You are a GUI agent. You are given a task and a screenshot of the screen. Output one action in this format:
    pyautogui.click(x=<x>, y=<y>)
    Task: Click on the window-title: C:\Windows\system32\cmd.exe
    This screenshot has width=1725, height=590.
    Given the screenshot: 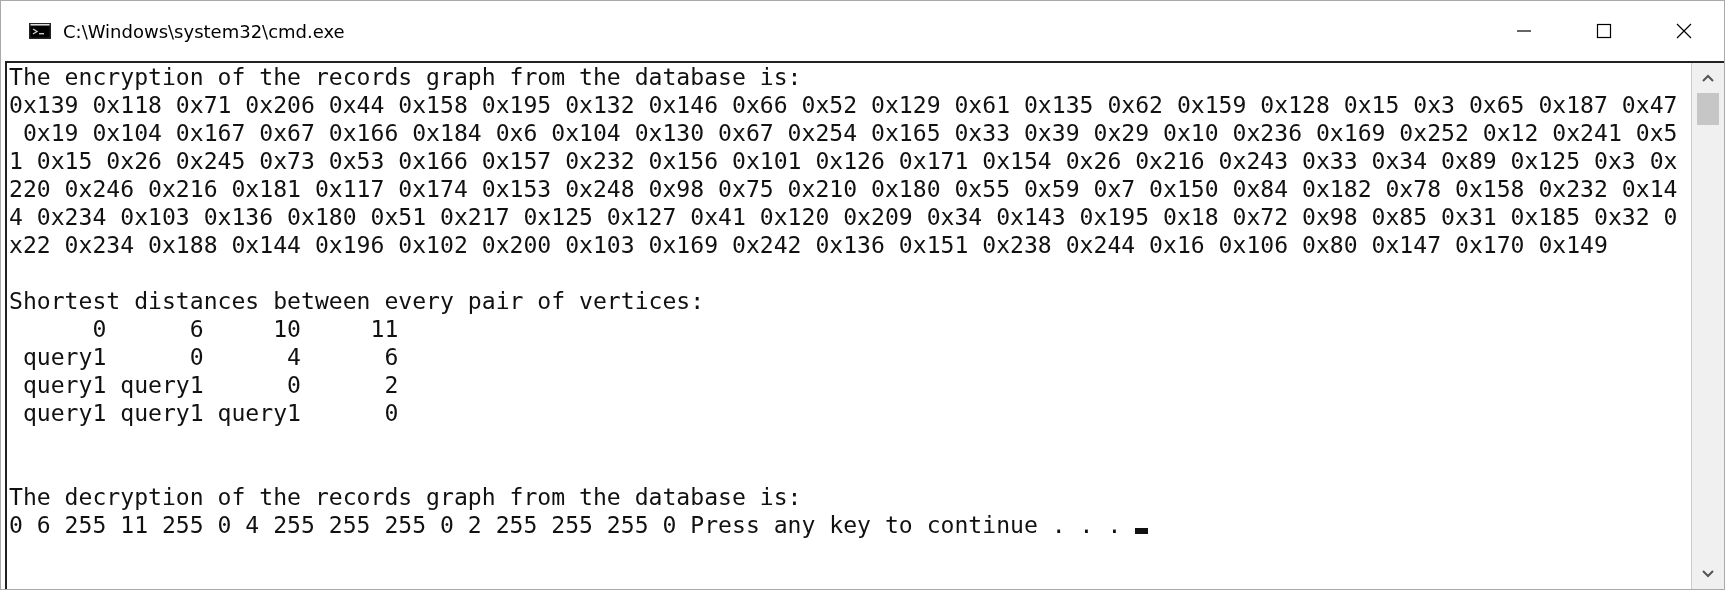 What is the action you would take?
    pyautogui.click(x=204, y=31)
    